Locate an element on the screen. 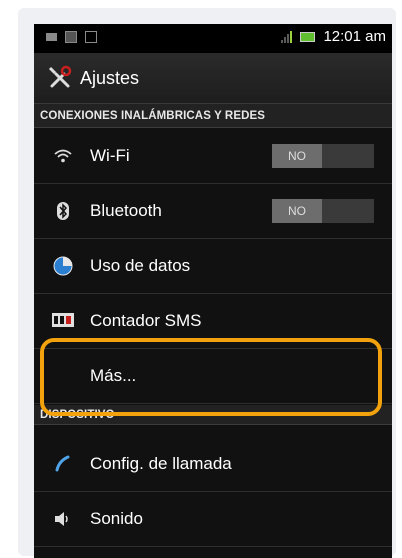 The height and width of the screenshot is (558, 402). settings-item-label: Contador SMS is located at coordinates (146, 320).